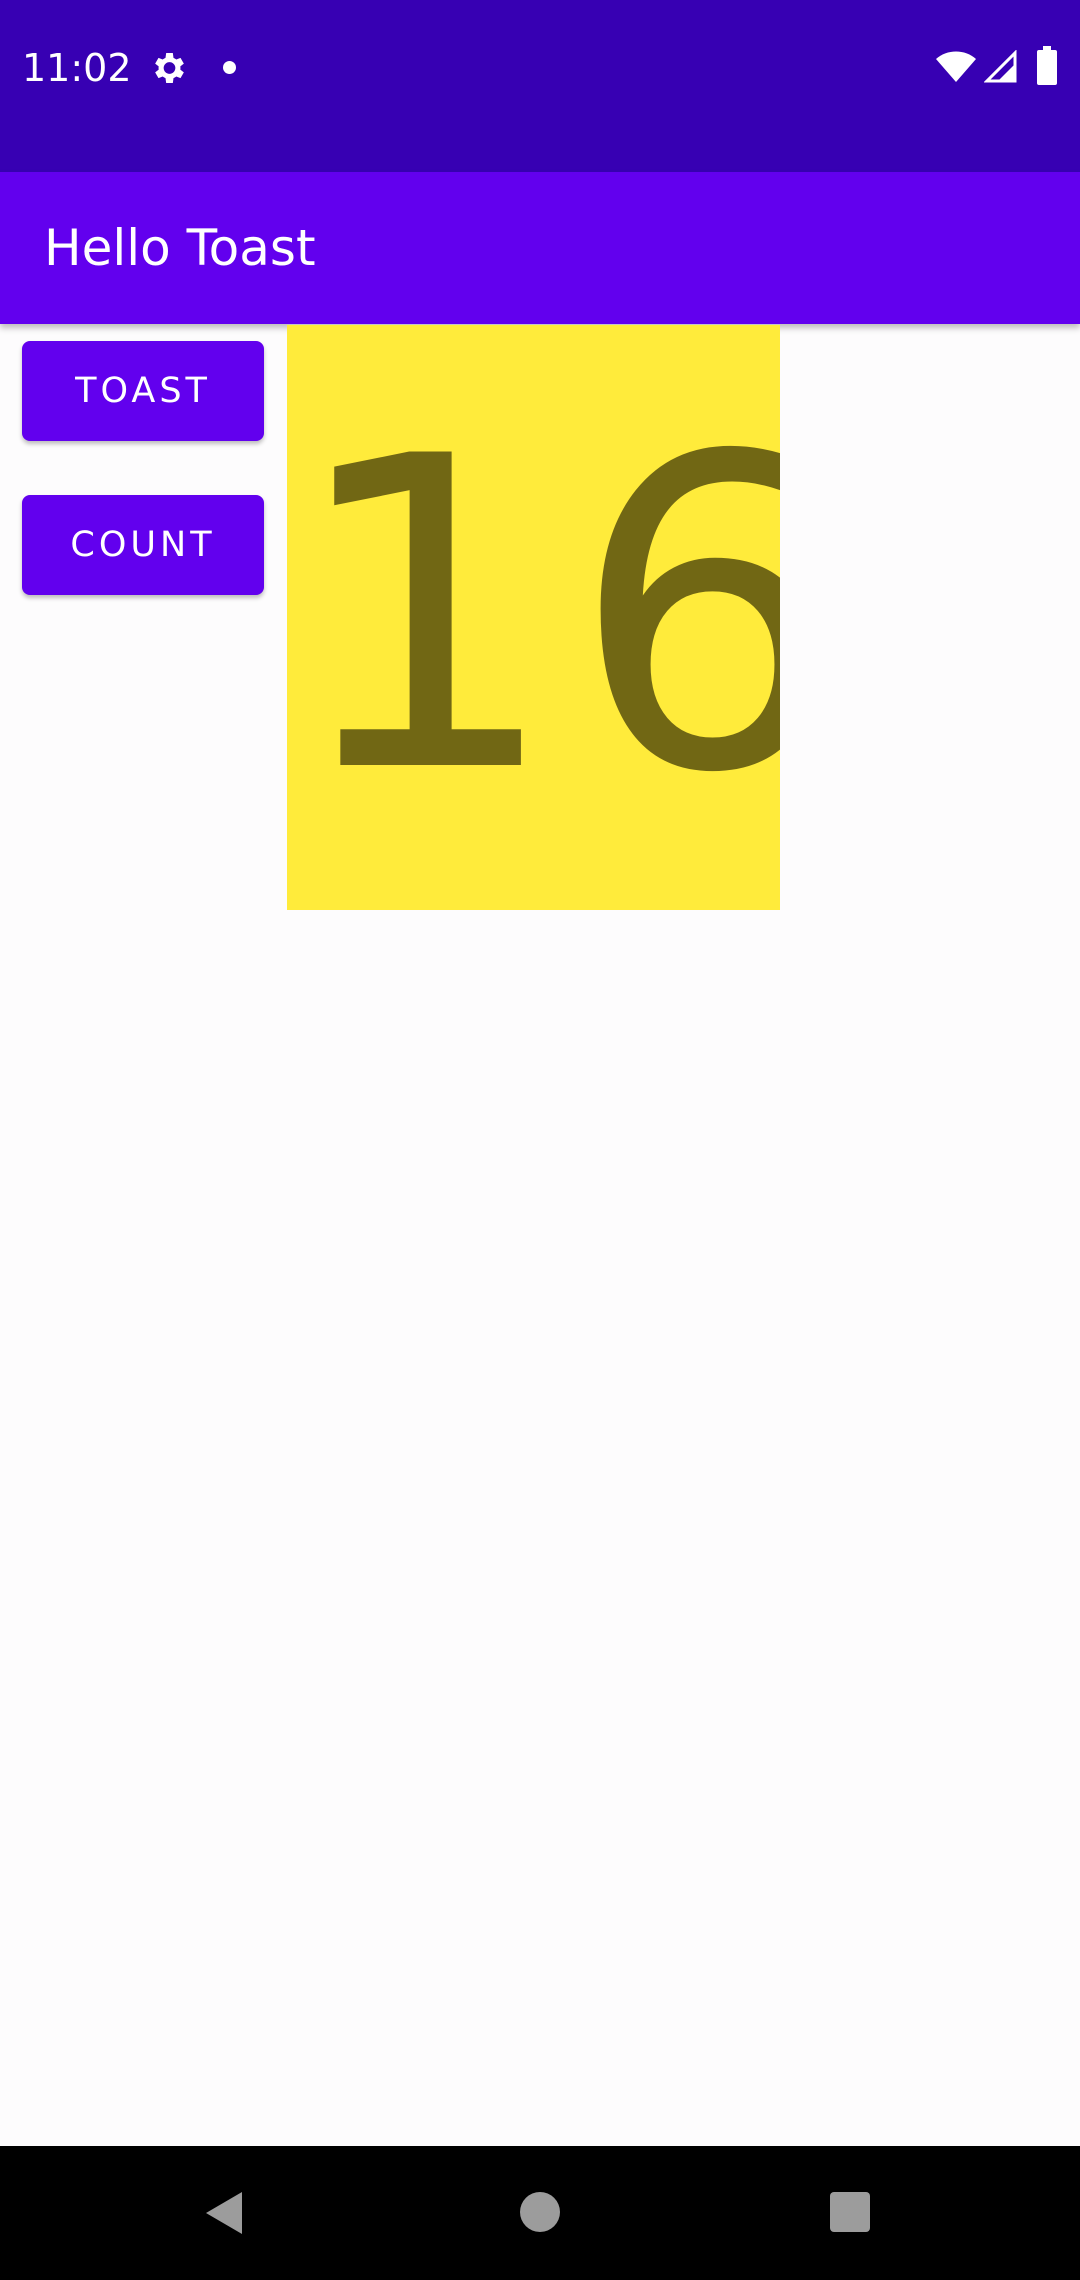 The image size is (1080, 2280). What do you see at coordinates (540, 248) in the screenshot?
I see `app-bar: Hello Toast` at bounding box center [540, 248].